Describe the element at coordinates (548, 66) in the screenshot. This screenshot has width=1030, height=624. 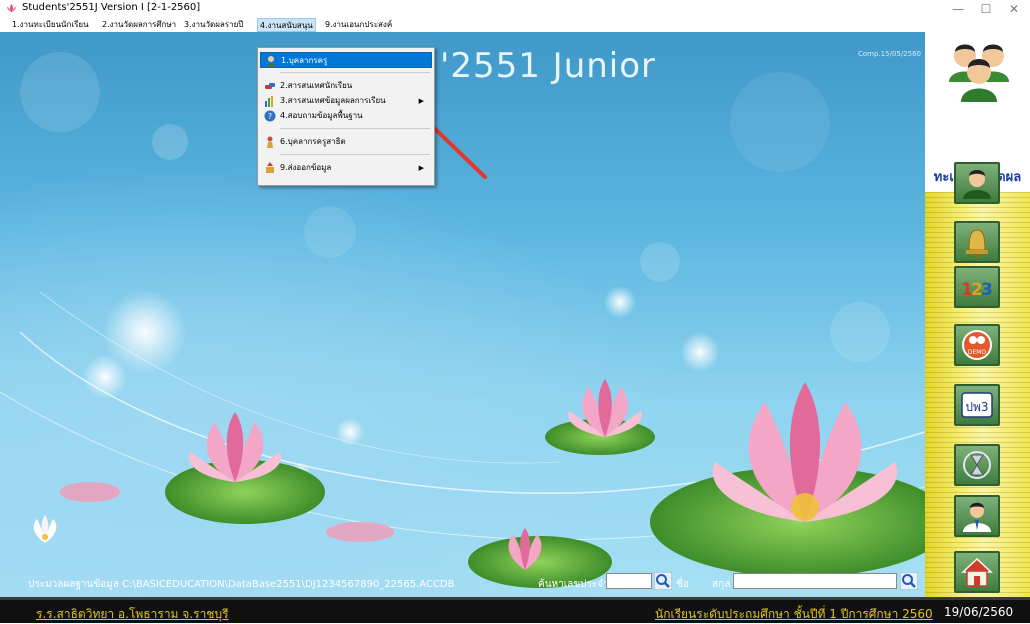
I see `app-banner-title: '2551 Junior` at that location.